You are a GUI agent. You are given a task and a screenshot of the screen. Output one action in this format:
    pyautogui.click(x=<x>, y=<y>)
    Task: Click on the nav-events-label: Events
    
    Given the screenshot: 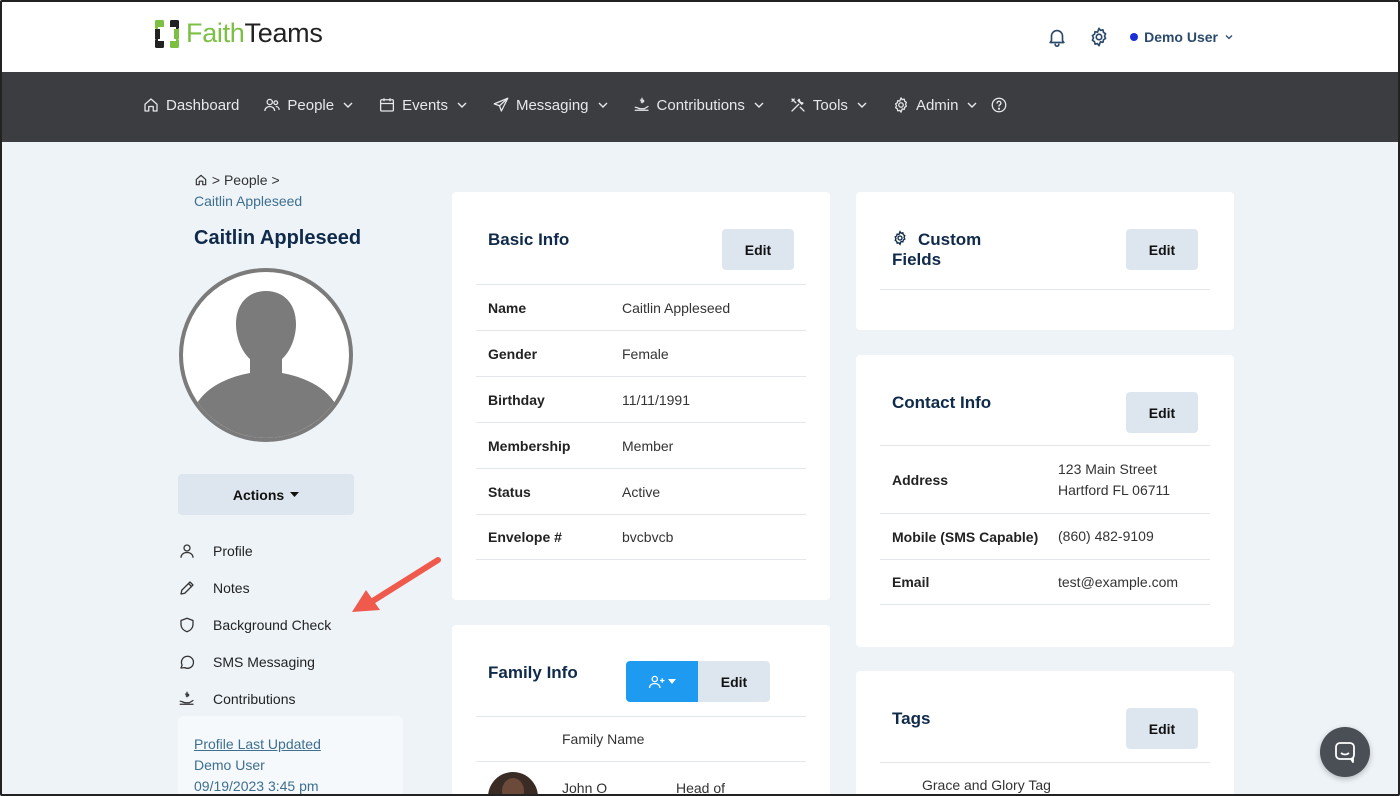 What is the action you would take?
    pyautogui.click(x=425, y=105)
    